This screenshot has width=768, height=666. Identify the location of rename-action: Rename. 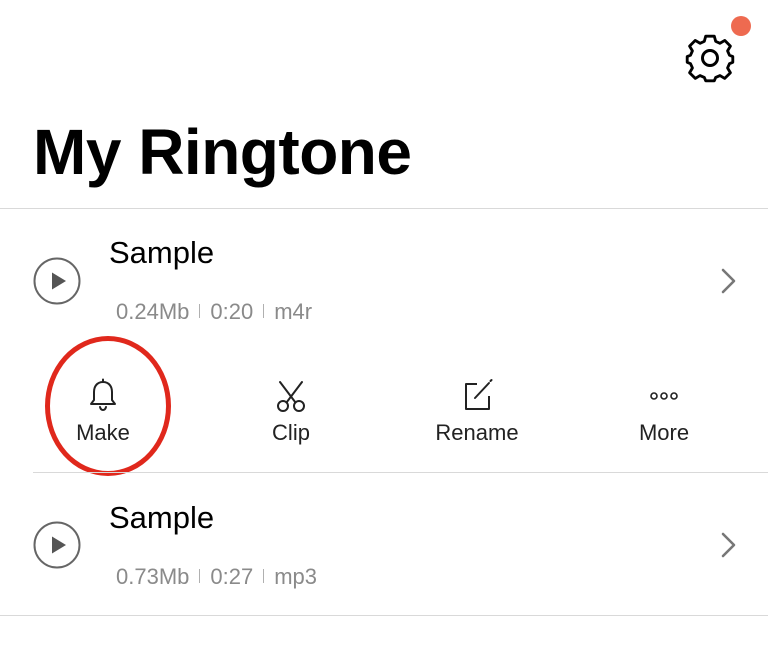
(477, 415).